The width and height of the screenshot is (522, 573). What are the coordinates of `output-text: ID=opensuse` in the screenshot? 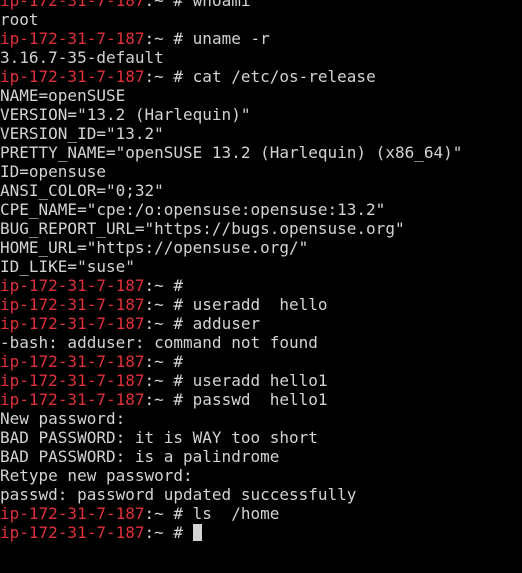 It's located at (53, 171).